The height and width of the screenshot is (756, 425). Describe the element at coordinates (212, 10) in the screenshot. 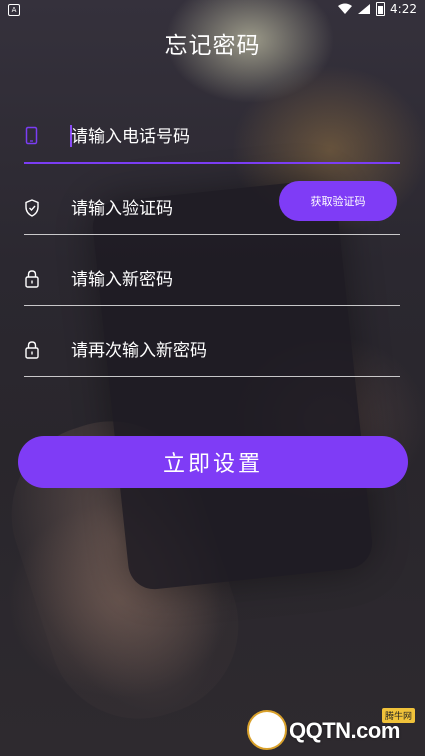

I see `status-bar: A 4:22` at that location.